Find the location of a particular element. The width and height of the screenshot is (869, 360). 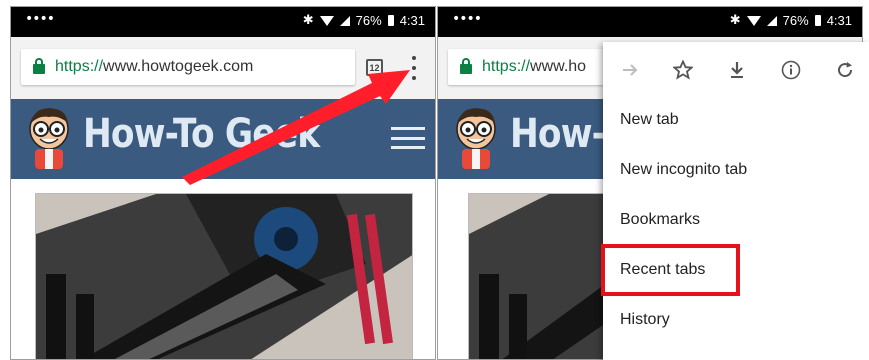

url-text: https://www.howtogeek.com is located at coordinates (154, 66).